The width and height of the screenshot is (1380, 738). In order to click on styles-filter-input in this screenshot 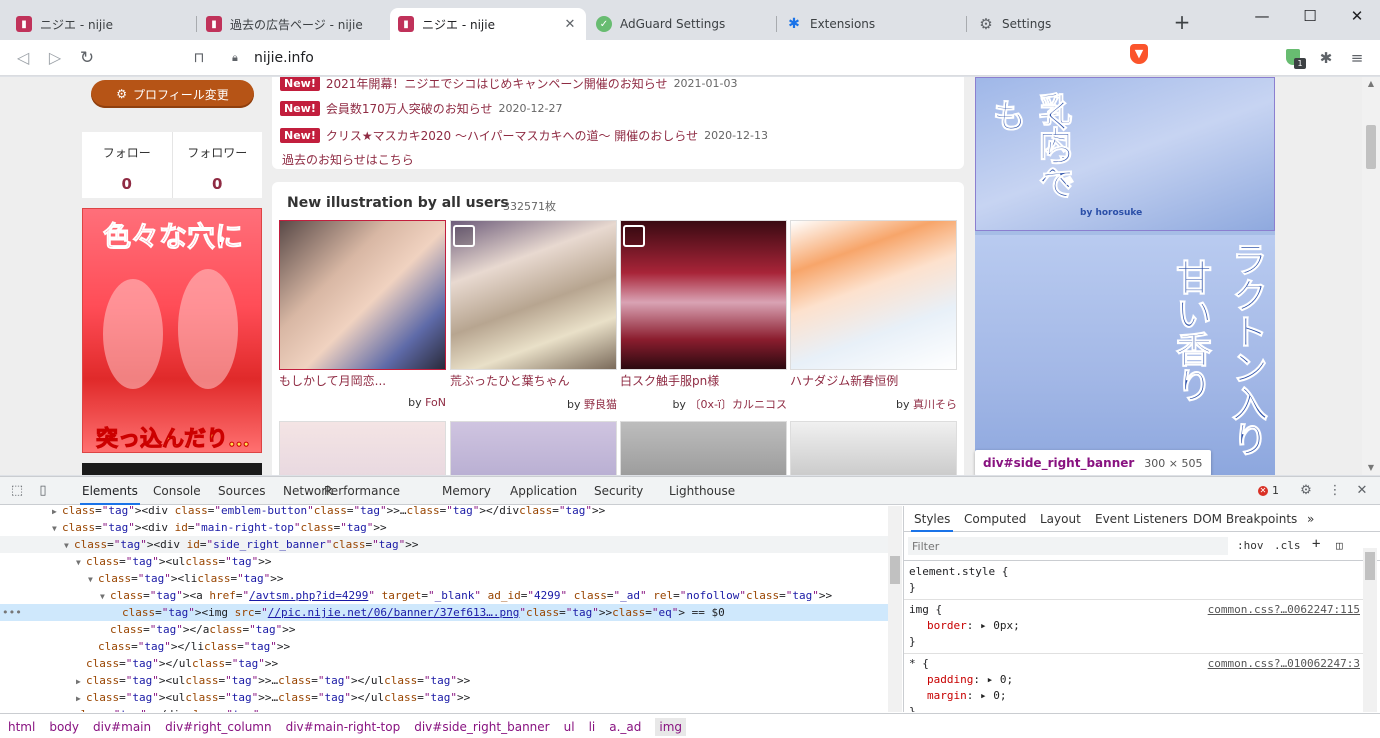, I will do `click(1068, 546)`.